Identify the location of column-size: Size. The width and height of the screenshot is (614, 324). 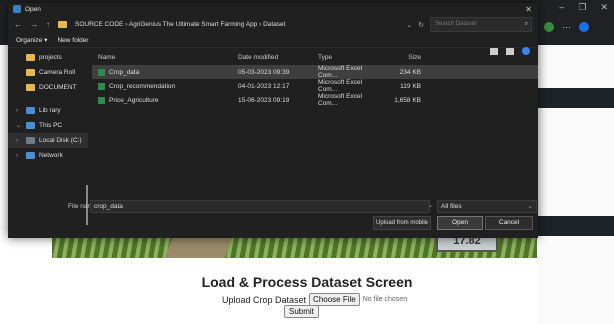
(399, 57).